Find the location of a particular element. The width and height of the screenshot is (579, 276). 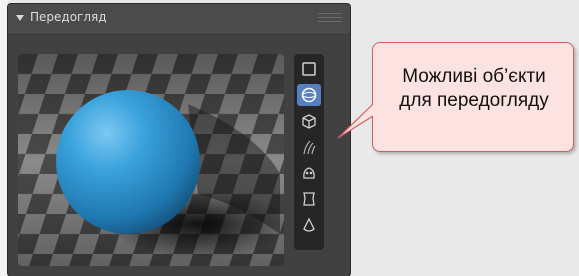

monkey-icon is located at coordinates (309, 173).